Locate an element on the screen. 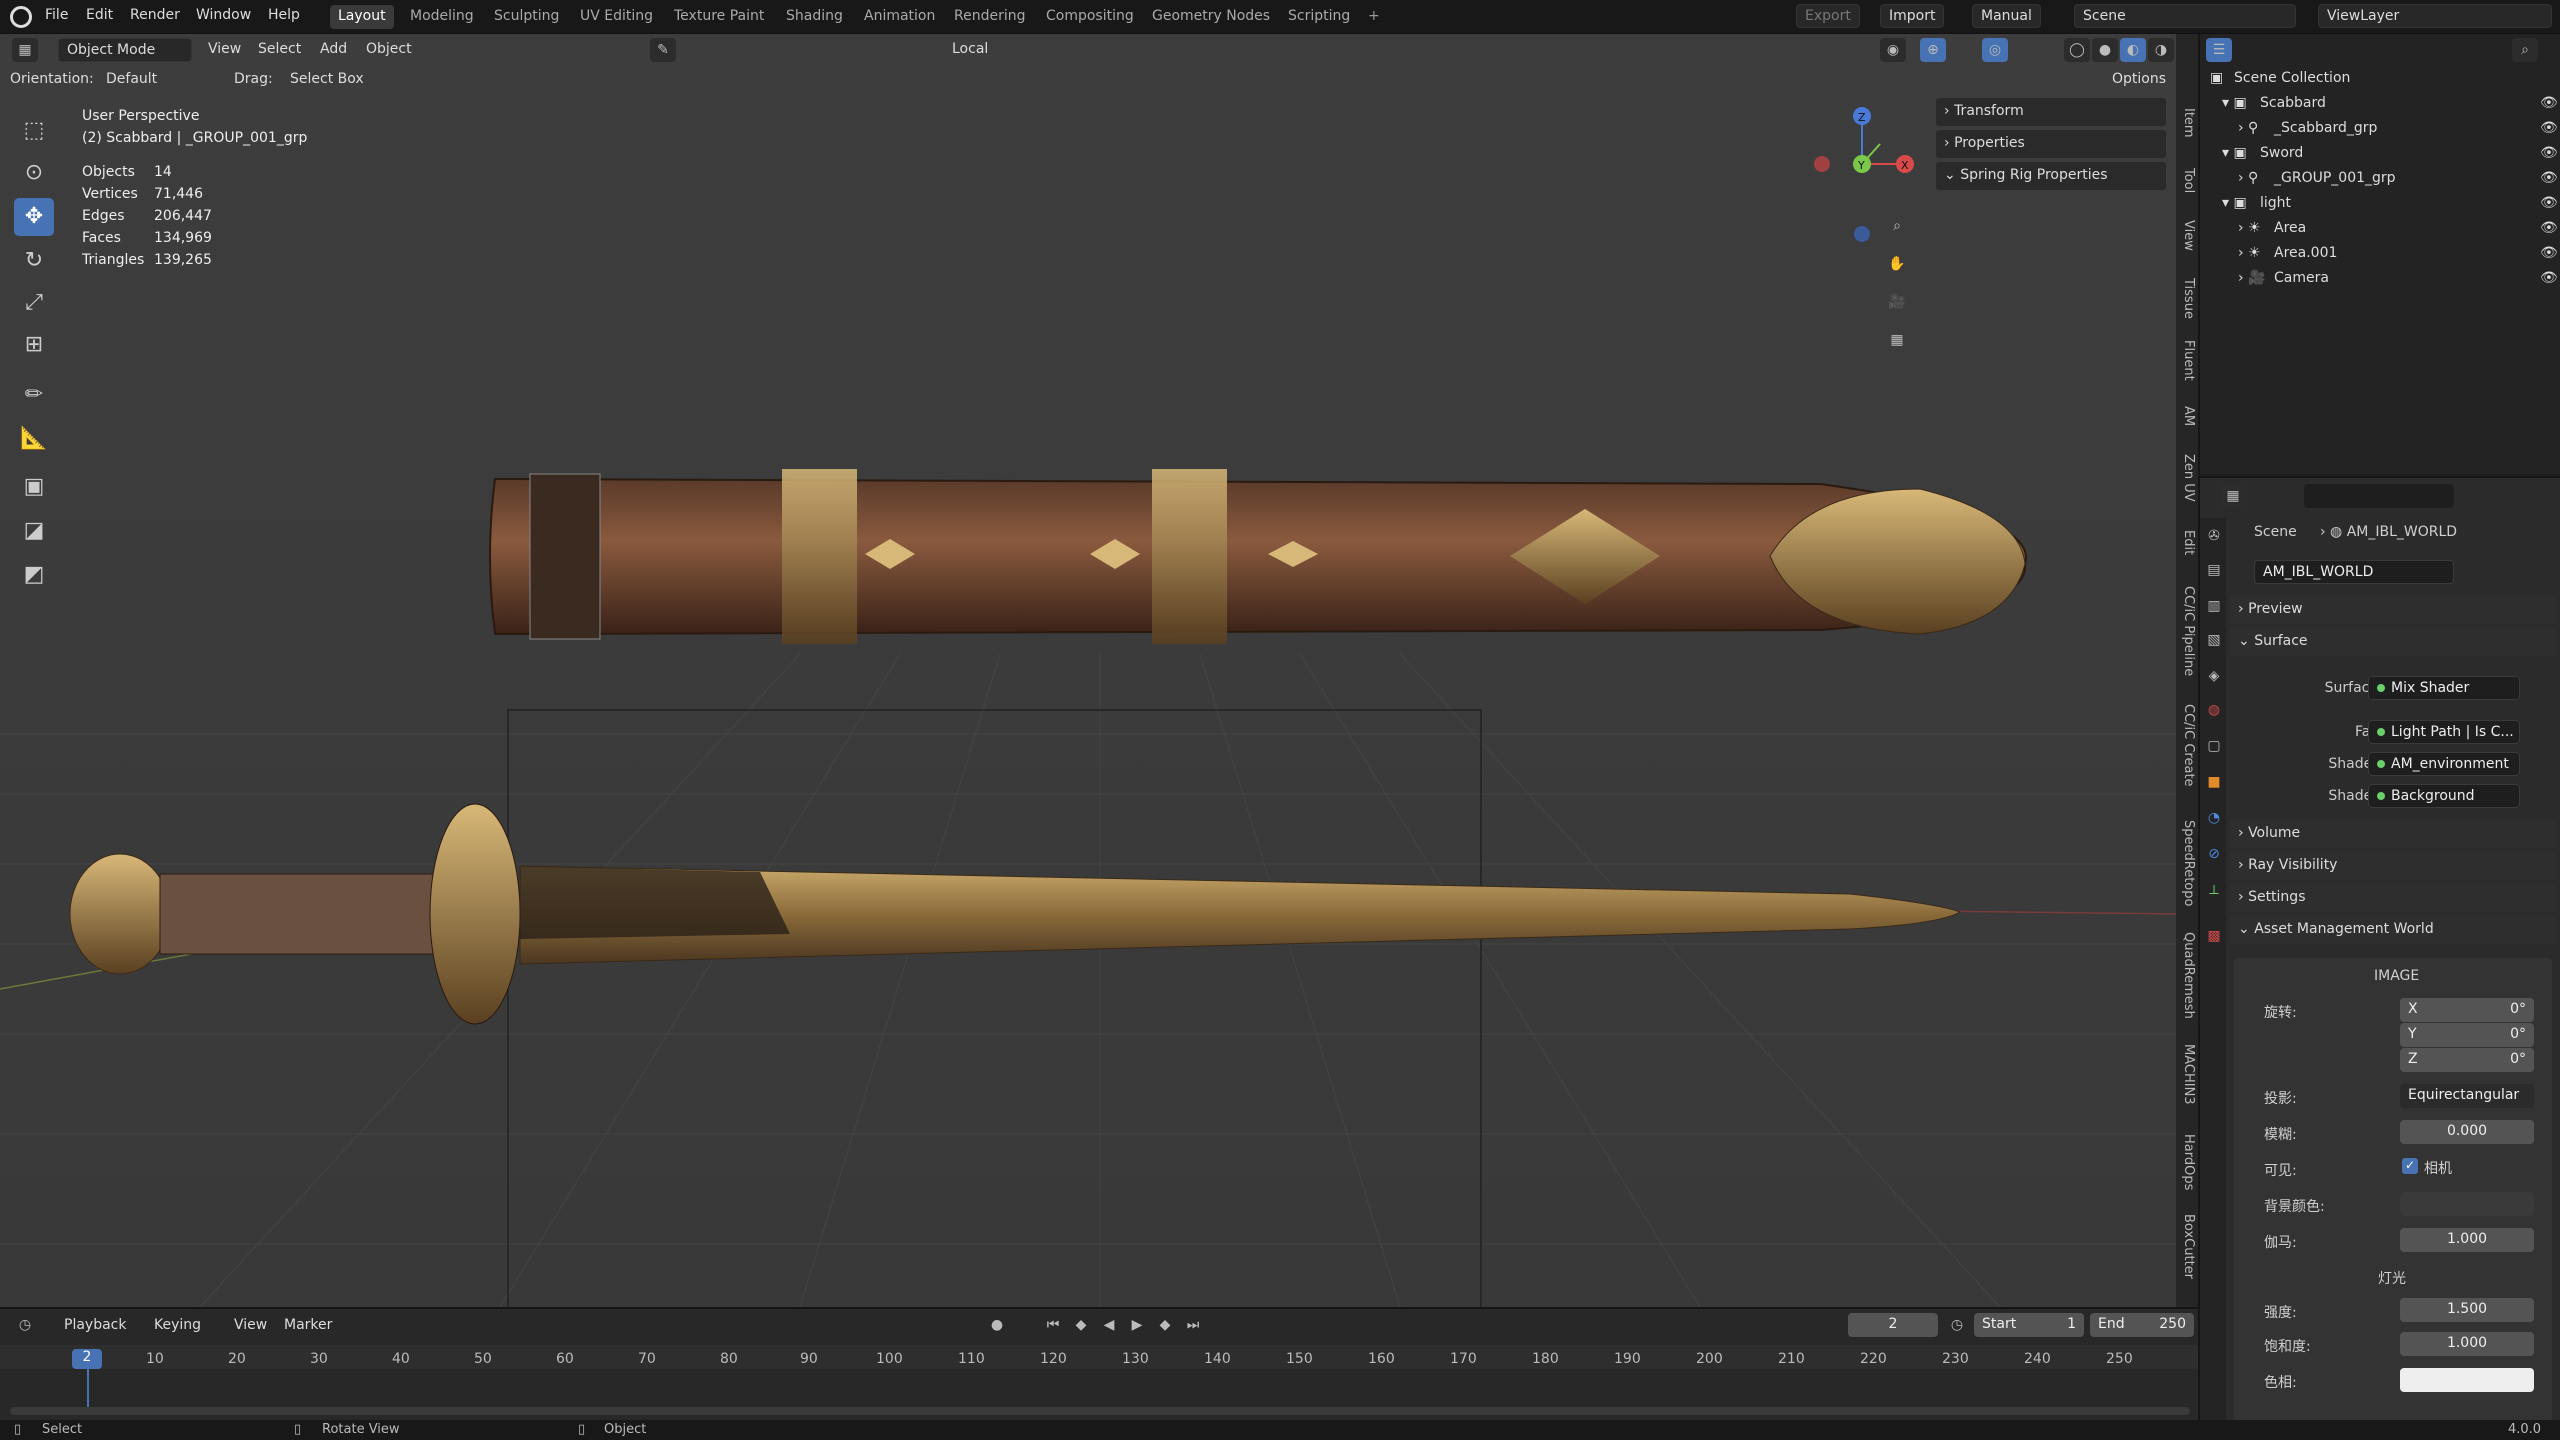  tab-am: AM is located at coordinates (2186, 416).